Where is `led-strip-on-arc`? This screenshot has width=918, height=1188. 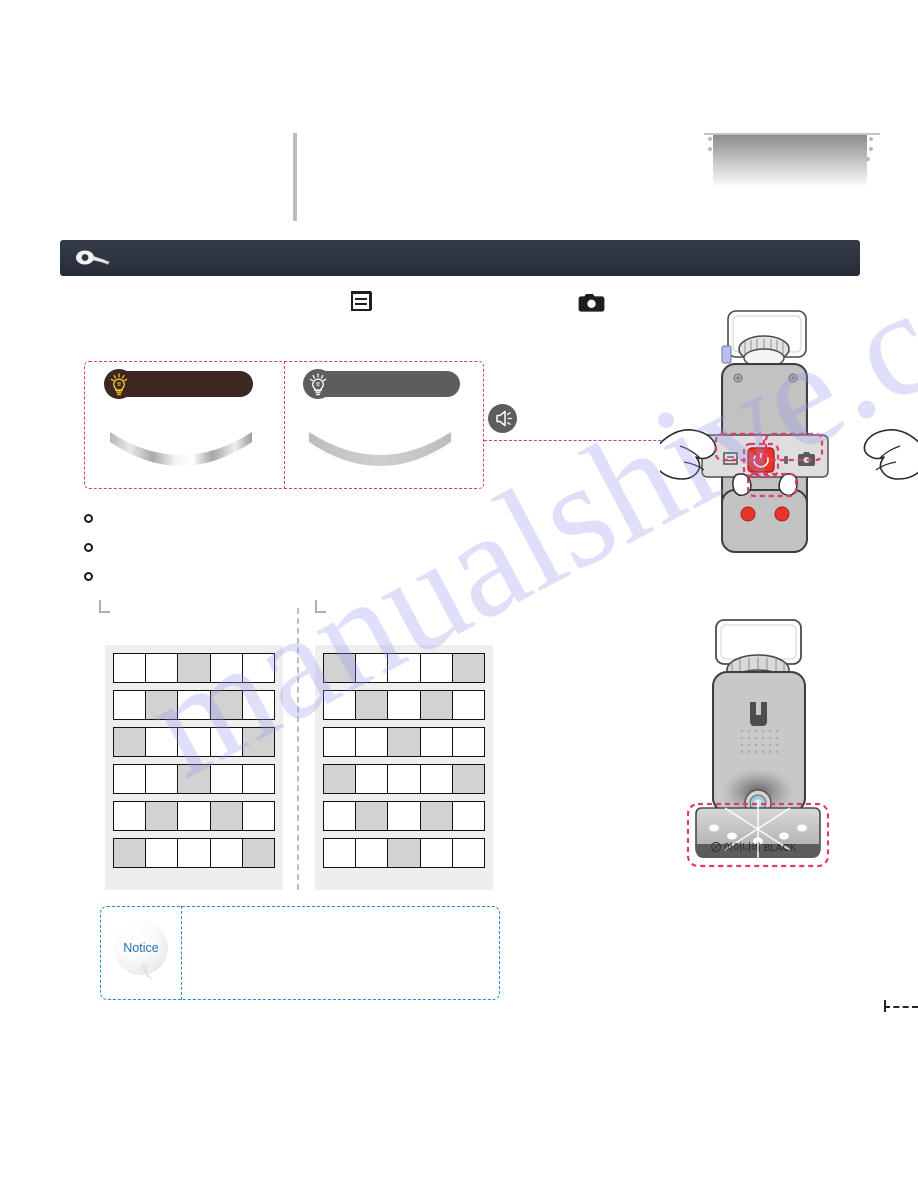 led-strip-on-arc is located at coordinates (181, 449).